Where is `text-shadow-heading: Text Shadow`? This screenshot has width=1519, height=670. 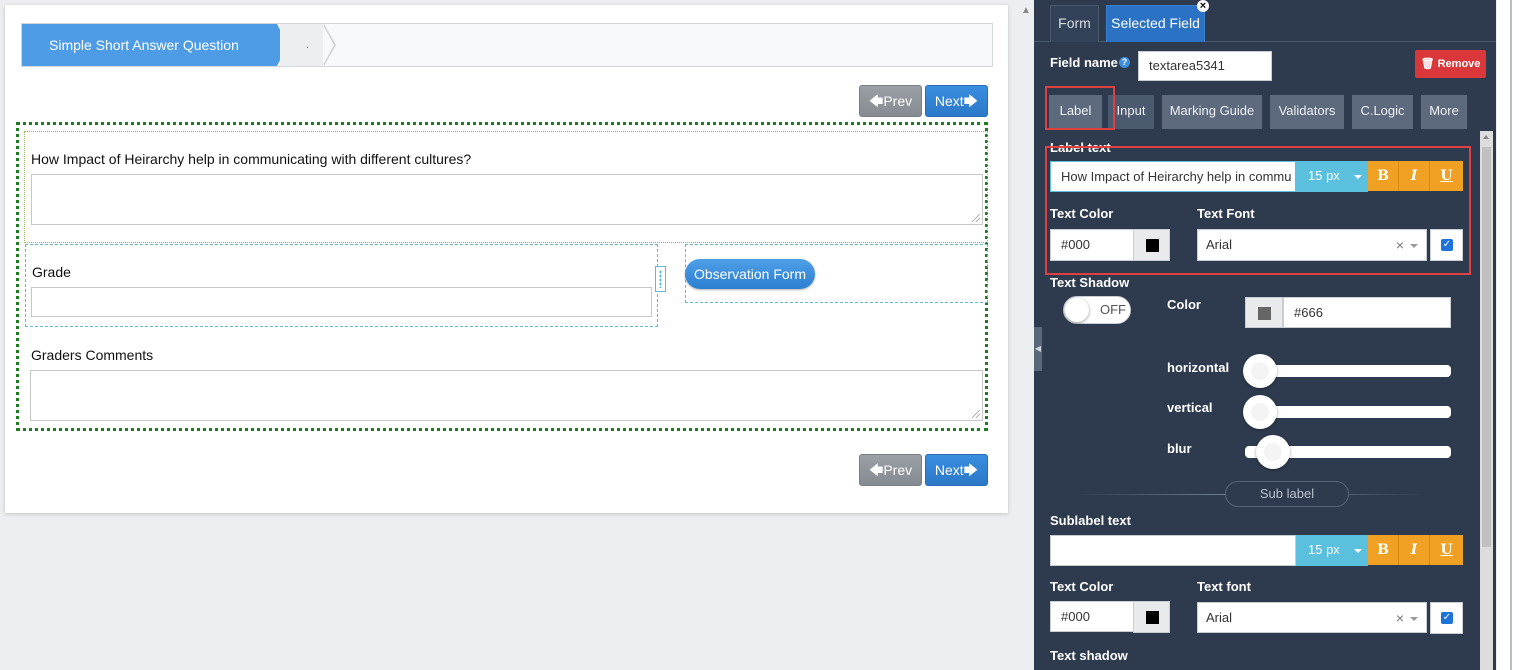 text-shadow-heading: Text Shadow is located at coordinates (1090, 282).